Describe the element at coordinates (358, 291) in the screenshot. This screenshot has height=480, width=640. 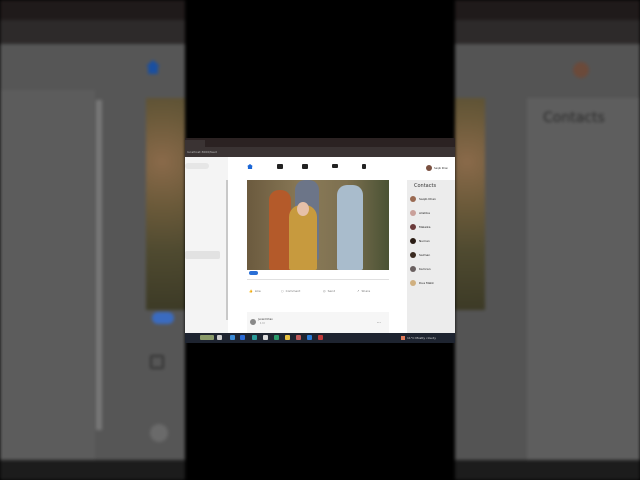
I see `share-icon: ↗` at that location.